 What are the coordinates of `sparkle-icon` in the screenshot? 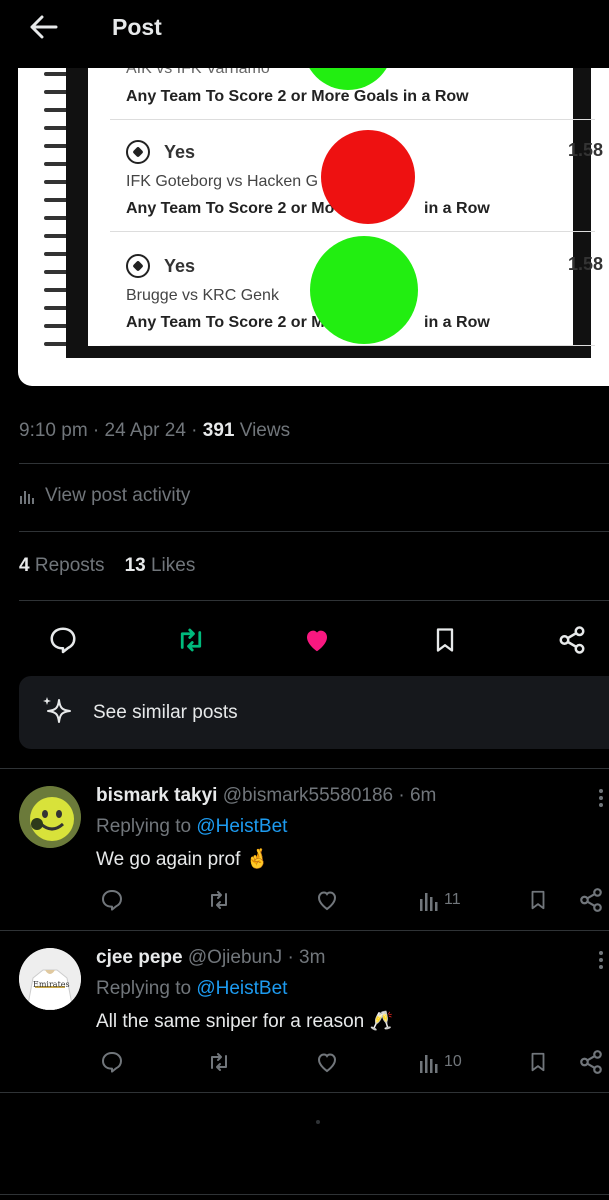 It's located at (57, 710).